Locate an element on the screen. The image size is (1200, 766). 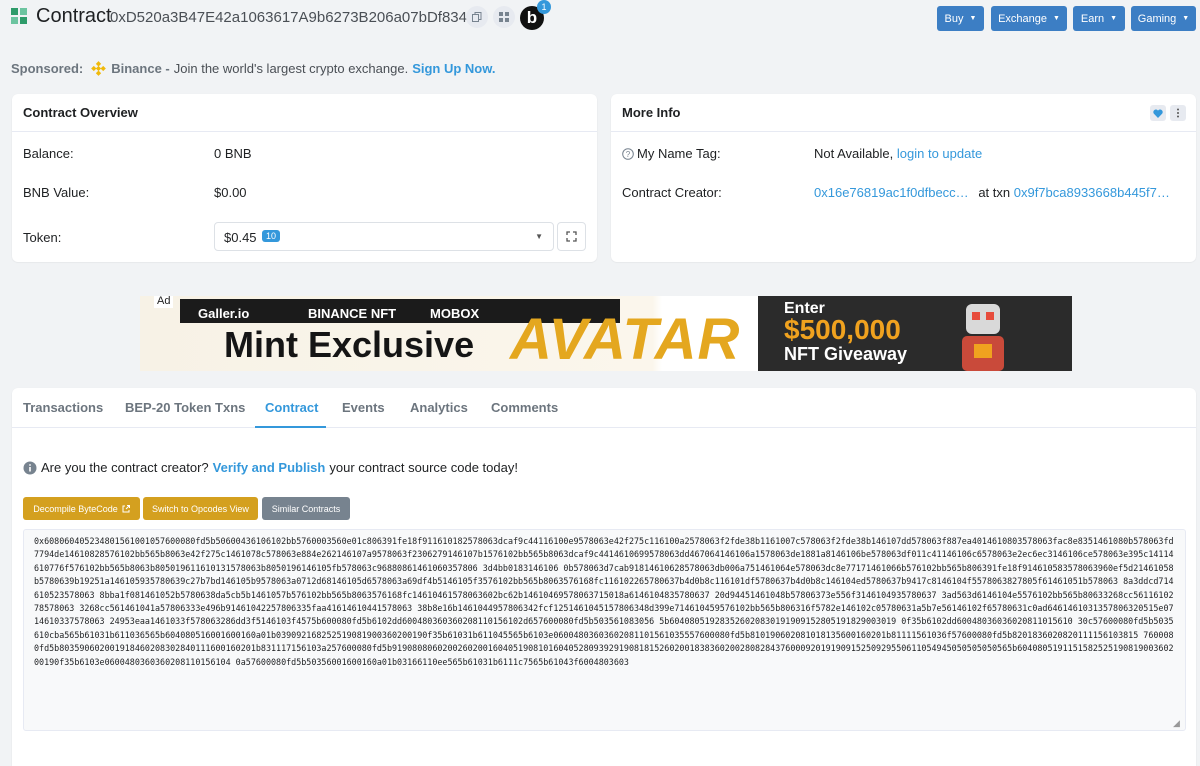
info-icon is located at coordinates (30, 467).